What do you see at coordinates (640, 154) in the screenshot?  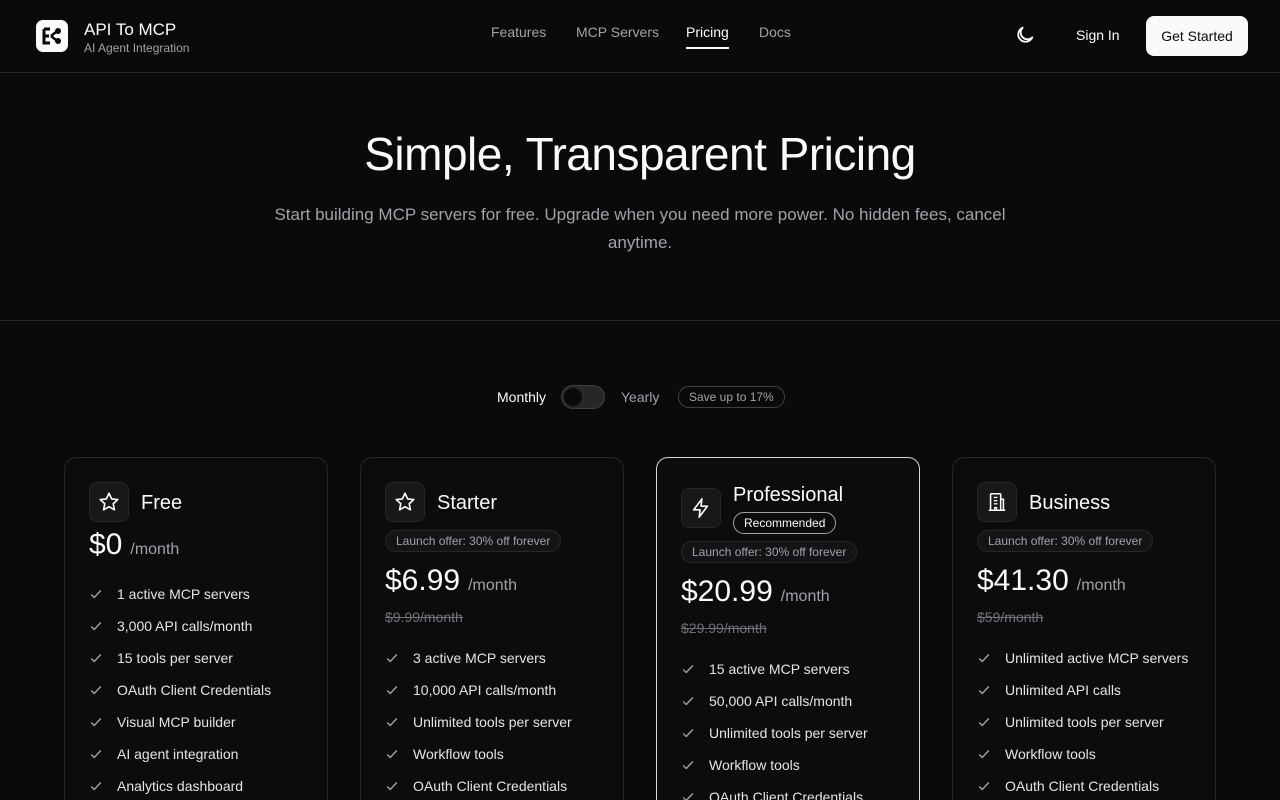 I see `page-title: Simple, Transparent Pricing` at bounding box center [640, 154].